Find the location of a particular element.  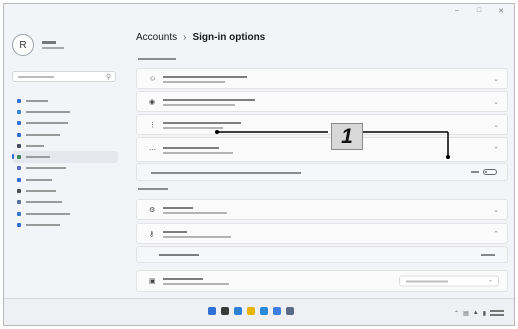

callout-leader-lines is located at coordinates (332, 144).